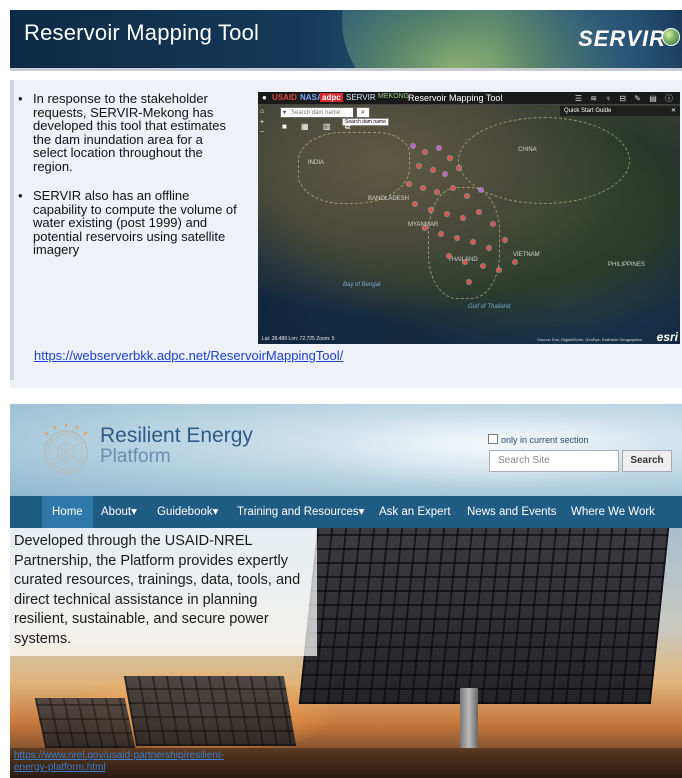  I want to click on usaid-logo: USAID, so click(284, 97).